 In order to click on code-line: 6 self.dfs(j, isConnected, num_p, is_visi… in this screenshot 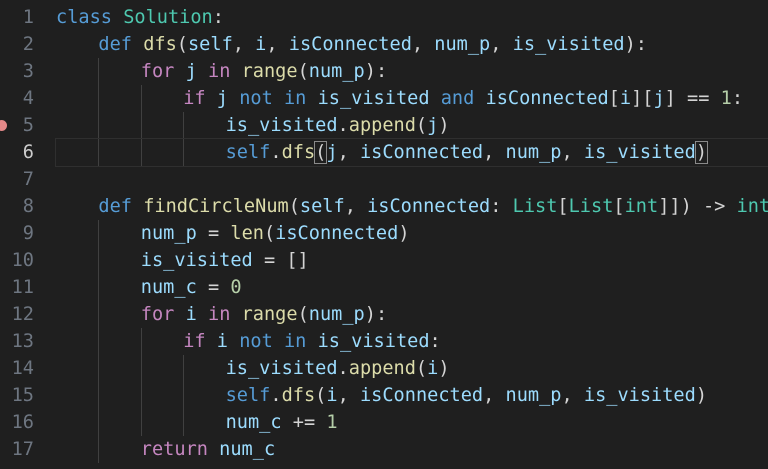, I will do `click(384, 152)`.